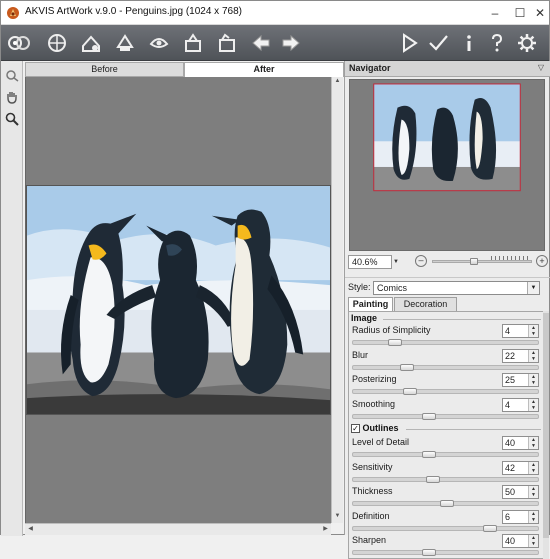  What do you see at coordinates (469, 43) in the screenshot?
I see `info-button` at bounding box center [469, 43].